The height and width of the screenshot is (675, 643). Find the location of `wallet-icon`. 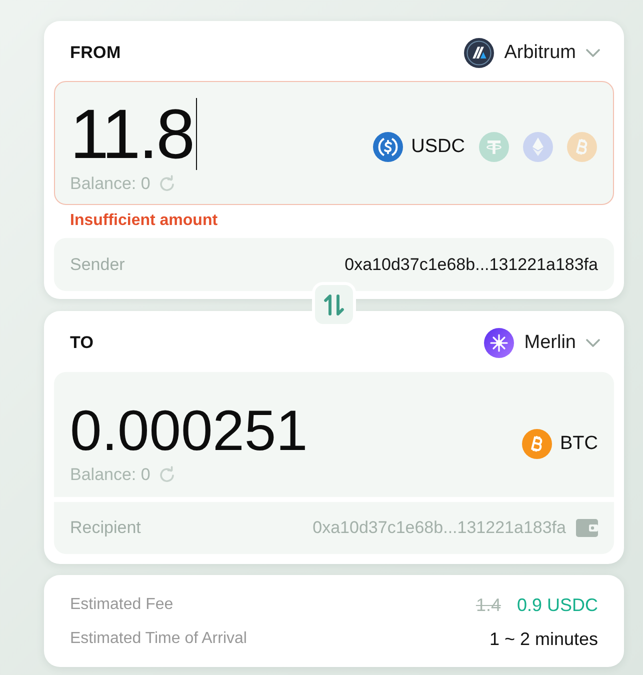

wallet-icon is located at coordinates (587, 528).